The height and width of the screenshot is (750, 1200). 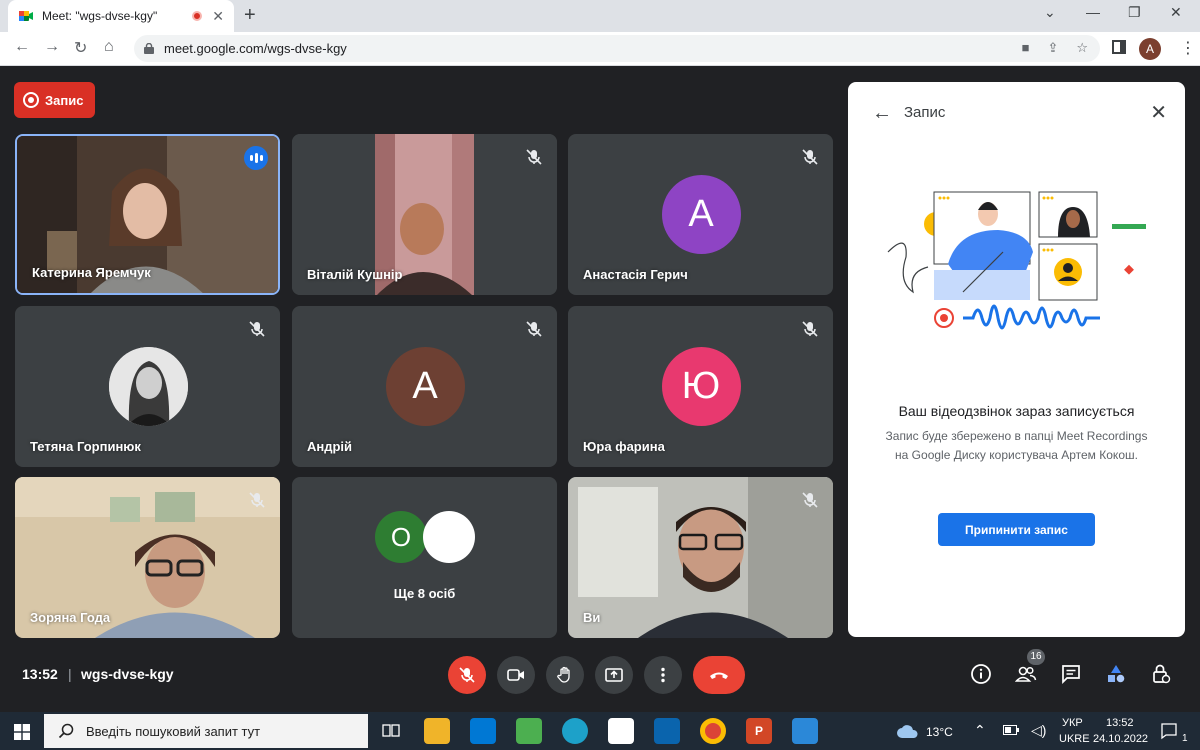 I want to click on weather-cloud-icon, so click(x=908, y=731).